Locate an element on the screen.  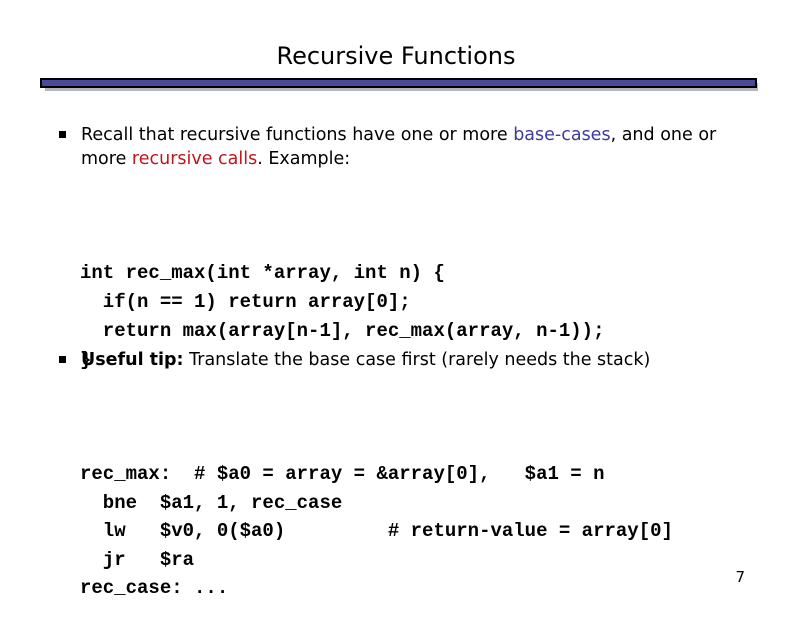
bullet1-line2-suffix: . Example: is located at coordinates (304, 159).